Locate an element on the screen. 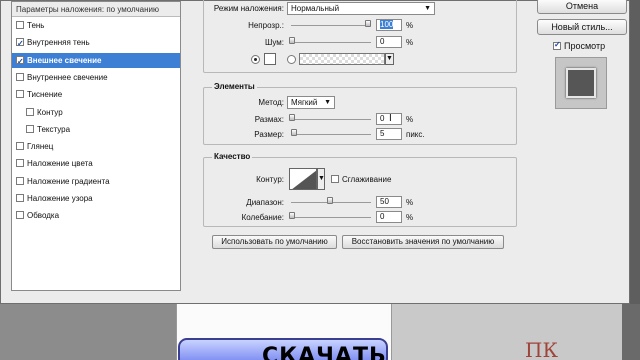 Image resolution: width=640 pixels, height=360 pixels. size-slider-thumb is located at coordinates (294, 132).